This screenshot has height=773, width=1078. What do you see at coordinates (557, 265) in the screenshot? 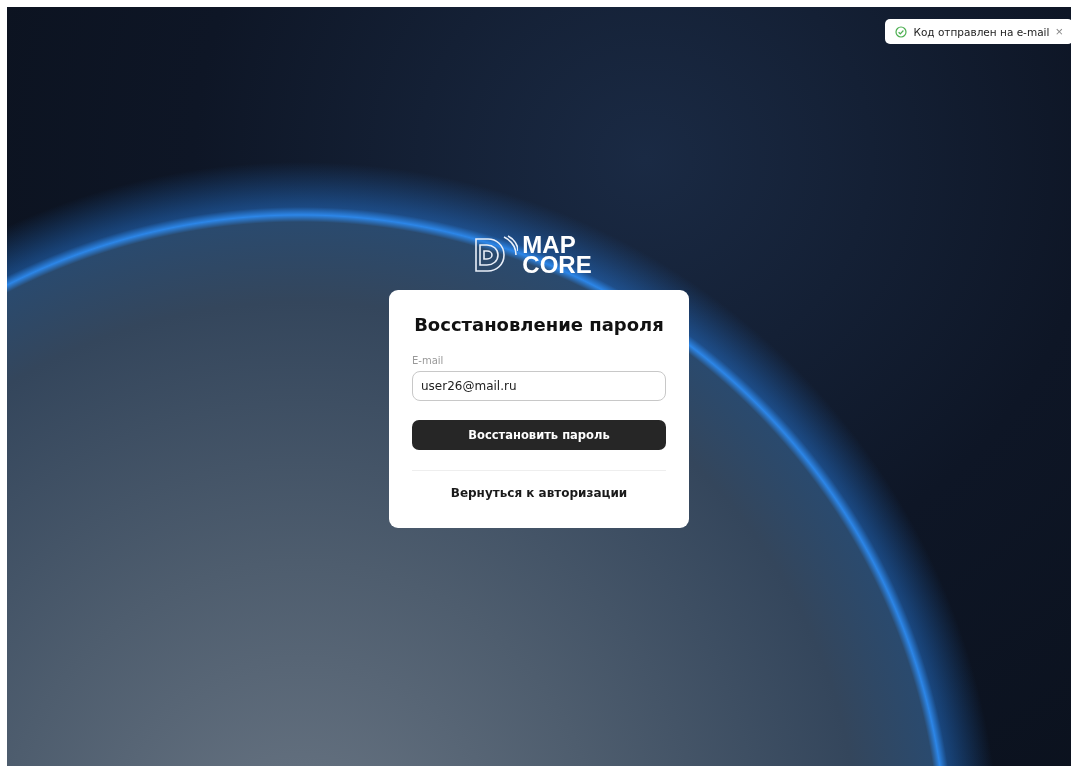
I see `logo-text: CORE` at bounding box center [557, 265].